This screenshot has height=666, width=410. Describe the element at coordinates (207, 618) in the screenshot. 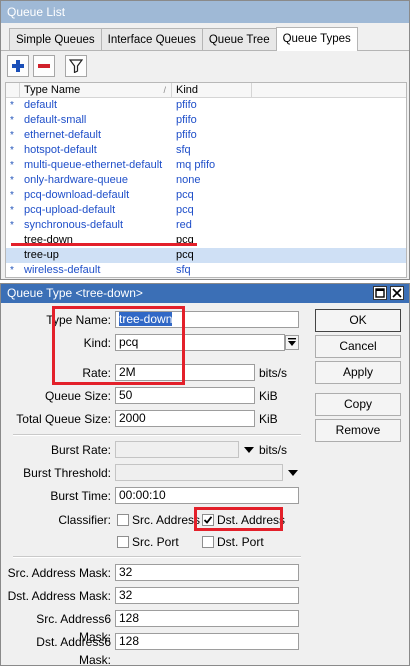

I see `src-address6-mask-input: 128` at that location.